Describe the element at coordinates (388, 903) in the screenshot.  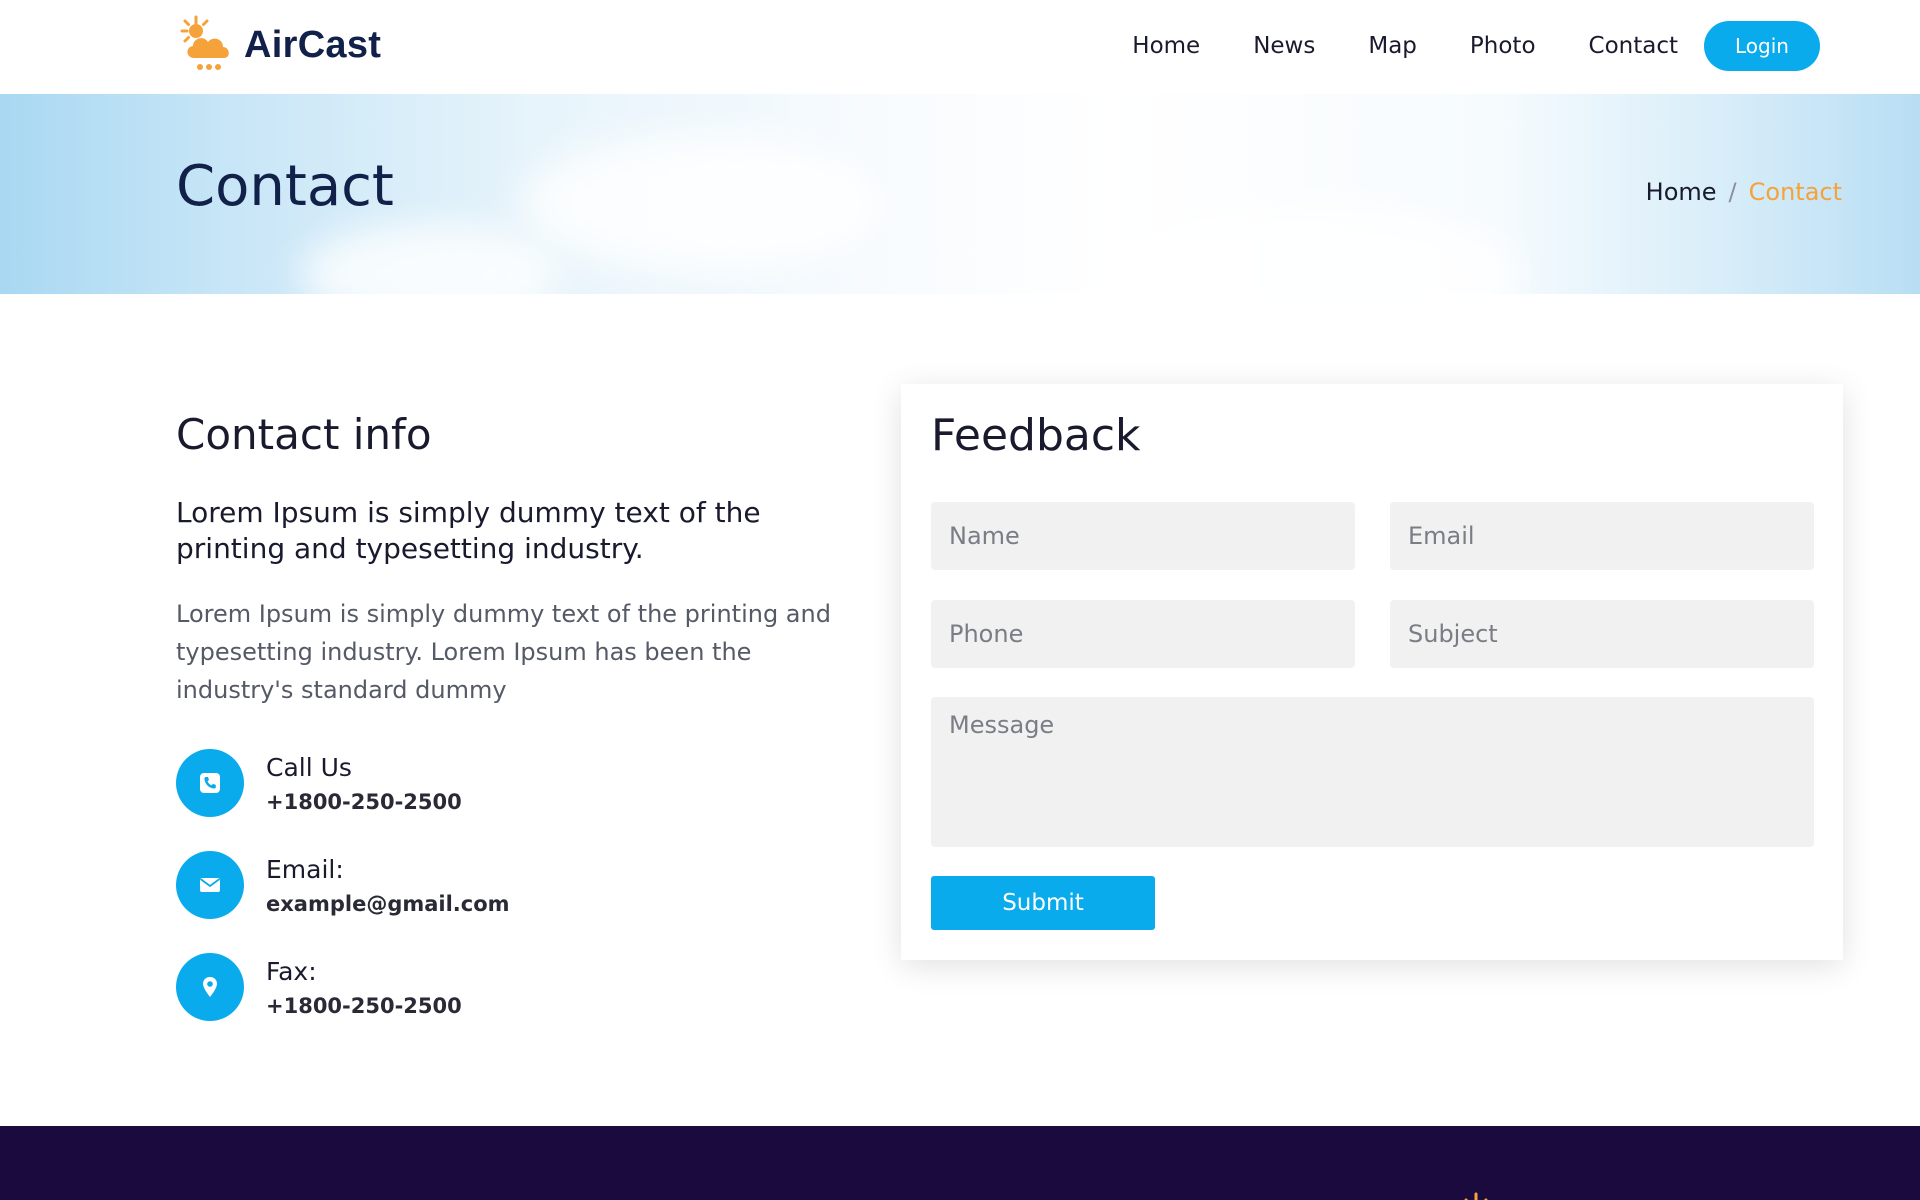
I see `contact-value: example@gmail.com` at that location.